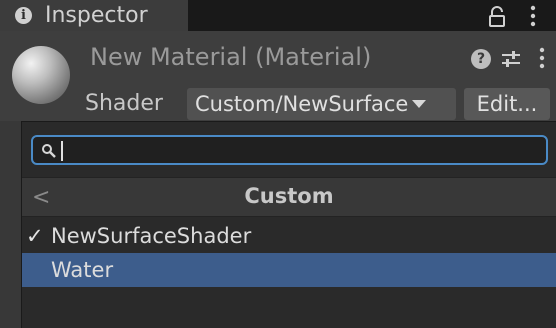 The width and height of the screenshot is (556, 328). Describe the element at coordinates (289, 270) in the screenshot. I see `list-item-selected: Water` at that location.